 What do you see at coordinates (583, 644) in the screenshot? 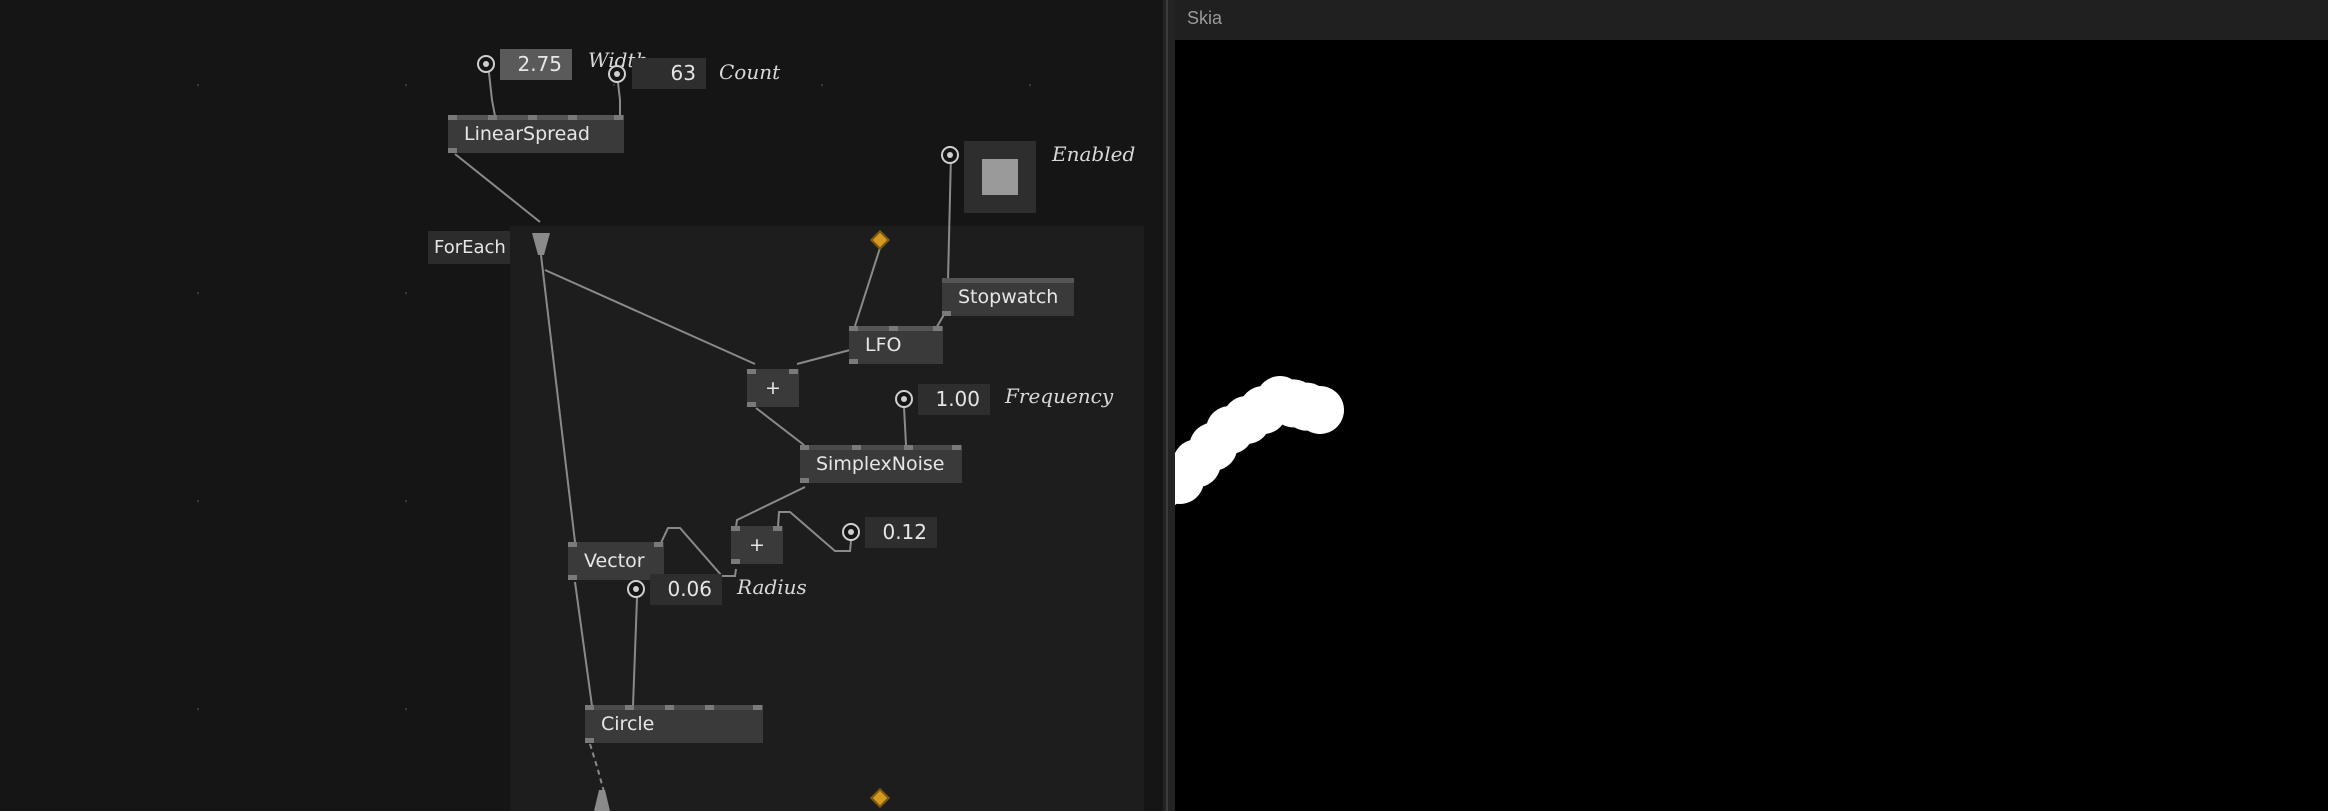
I see `wire-vector-circle` at bounding box center [583, 644].